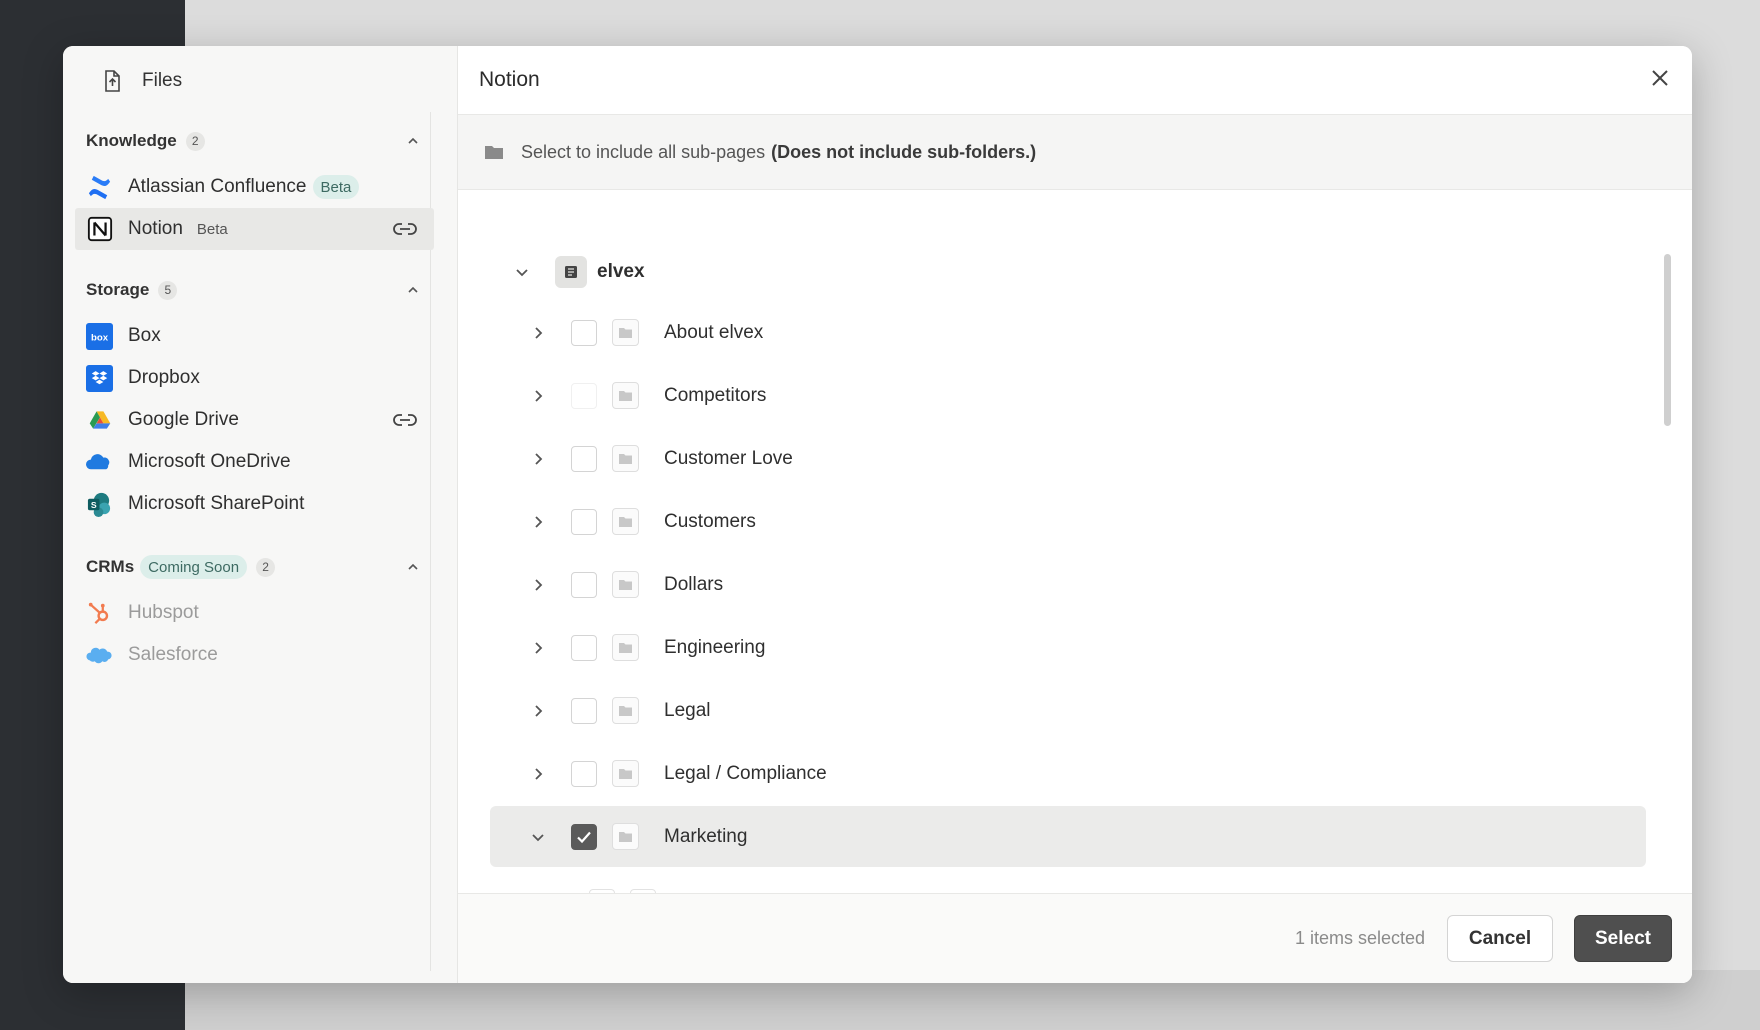  Describe the element at coordinates (99, 504) in the screenshot. I see `sharepoint-logo-icon: S` at that location.